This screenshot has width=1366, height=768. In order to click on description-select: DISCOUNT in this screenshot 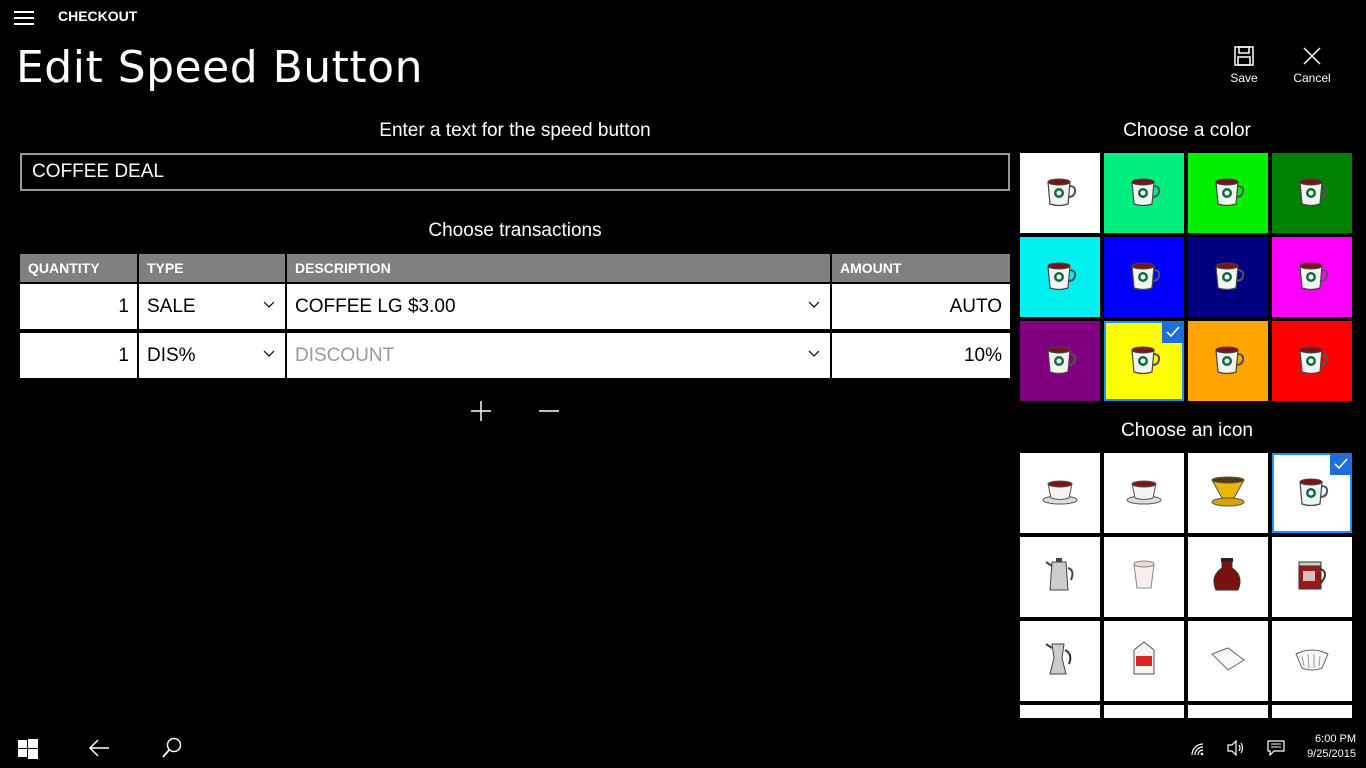, I will do `click(559, 355)`.